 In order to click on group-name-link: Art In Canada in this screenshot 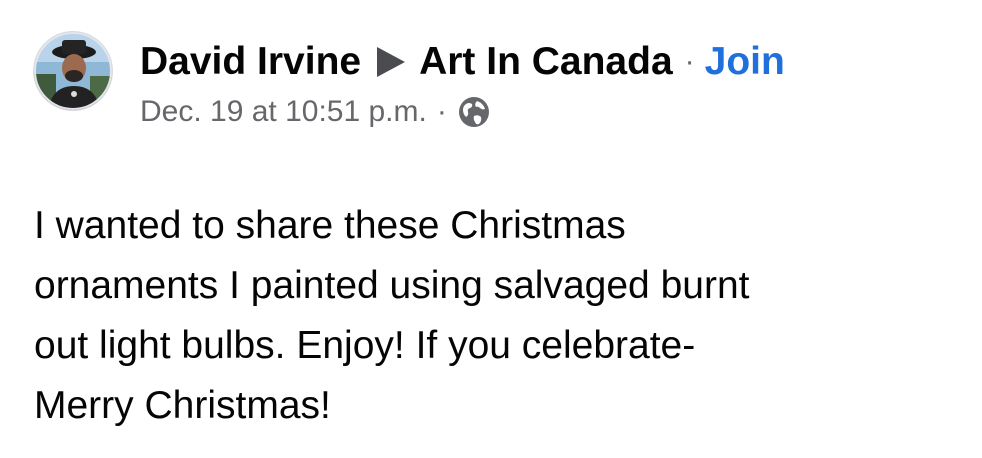, I will do `click(546, 62)`.